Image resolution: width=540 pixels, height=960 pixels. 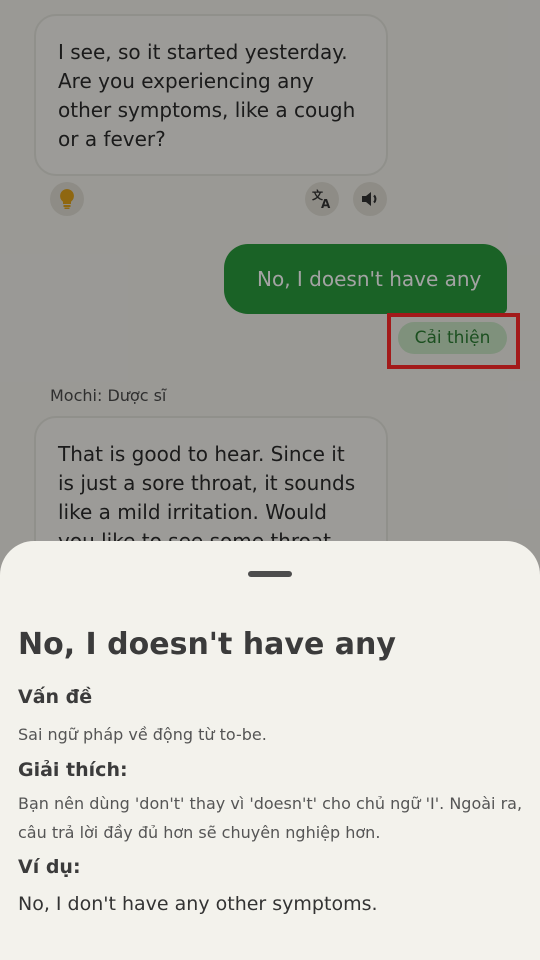 I want to click on drag-handle, so click(x=270, y=574).